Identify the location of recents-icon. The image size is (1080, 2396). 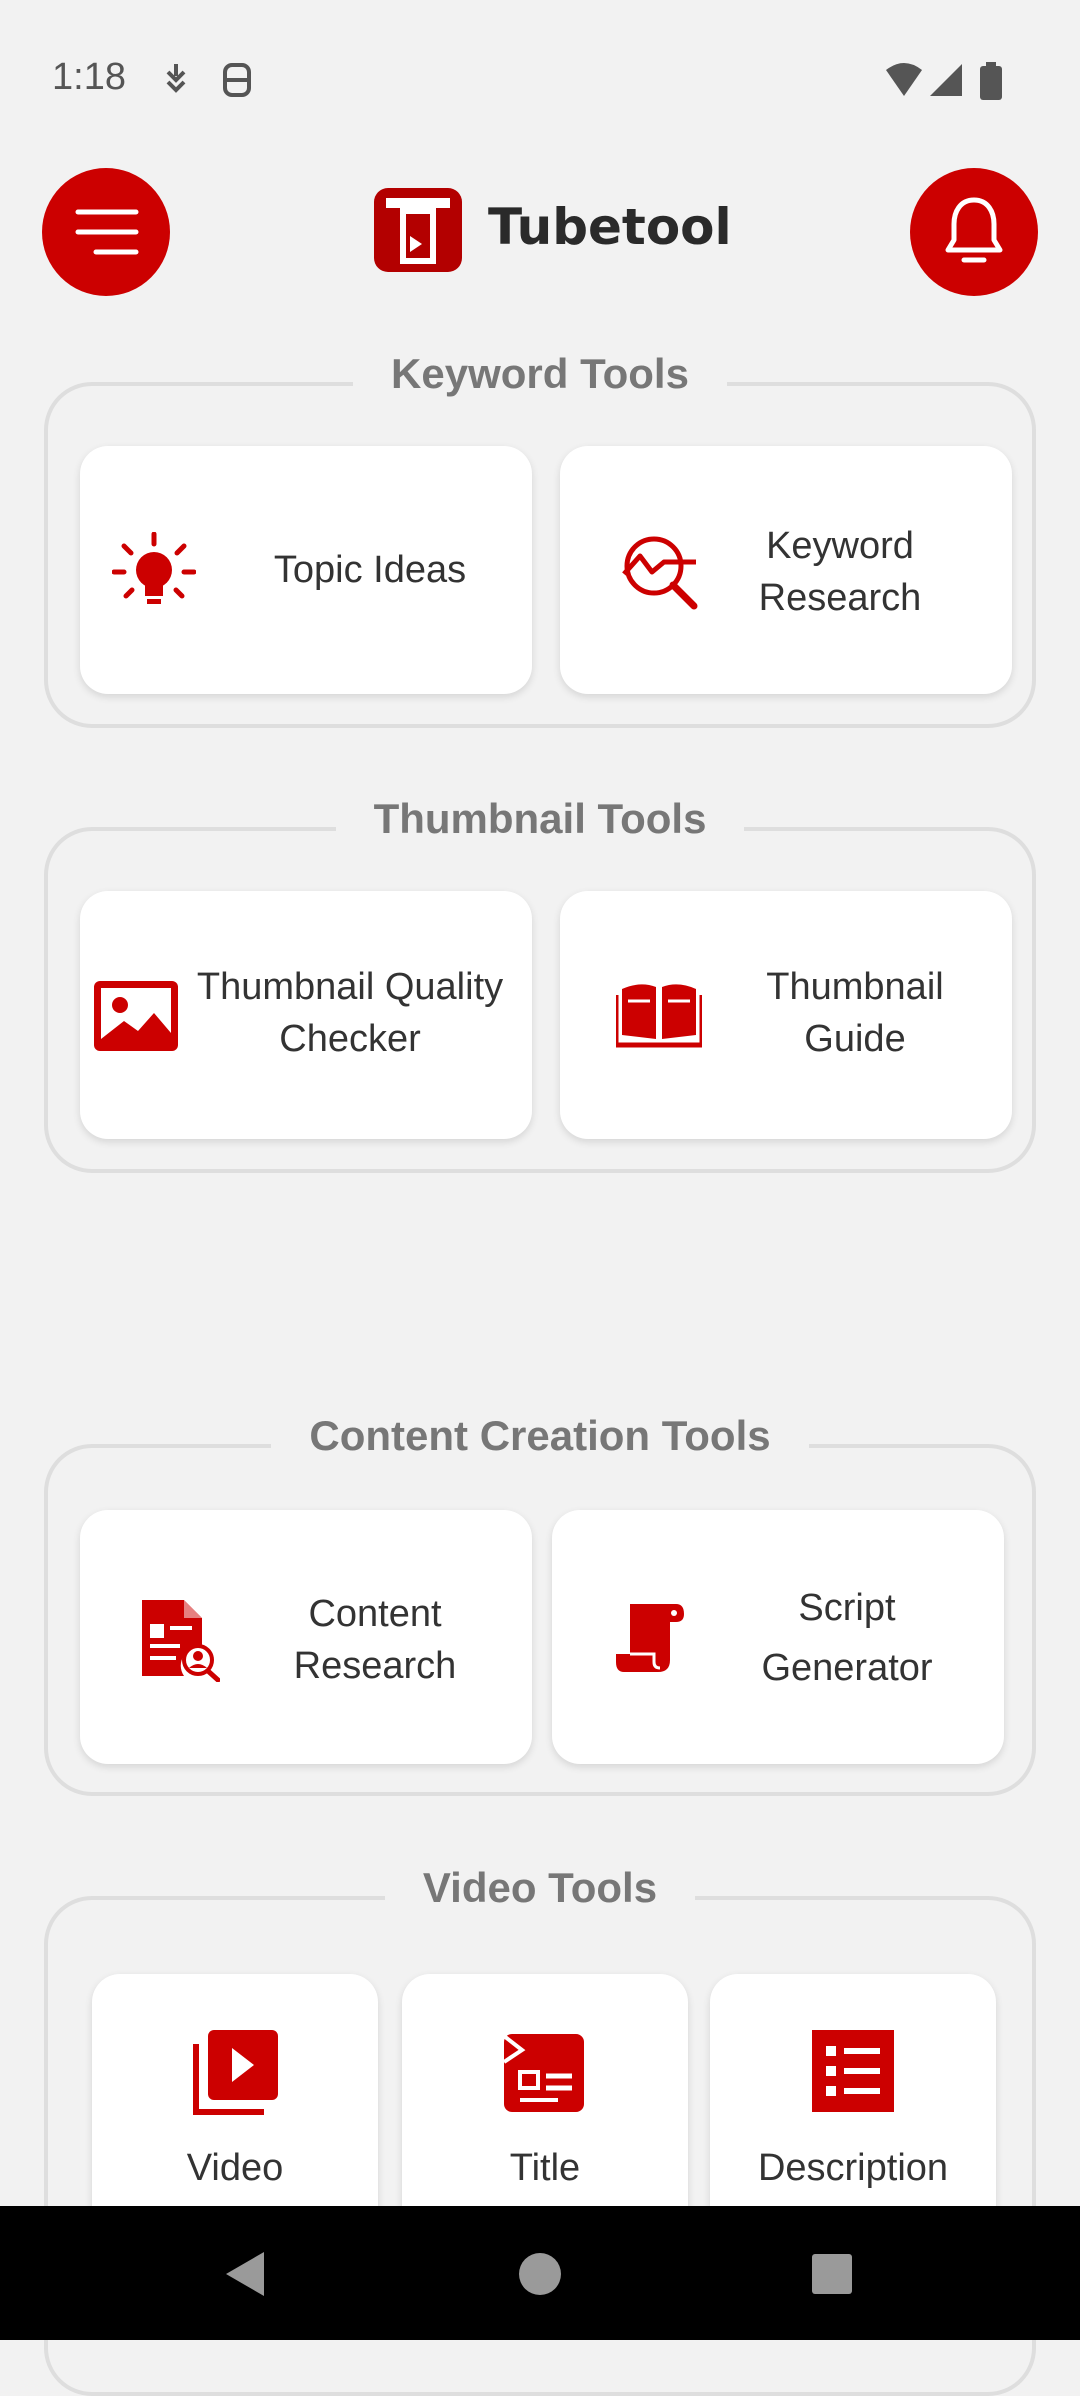
(832, 2274).